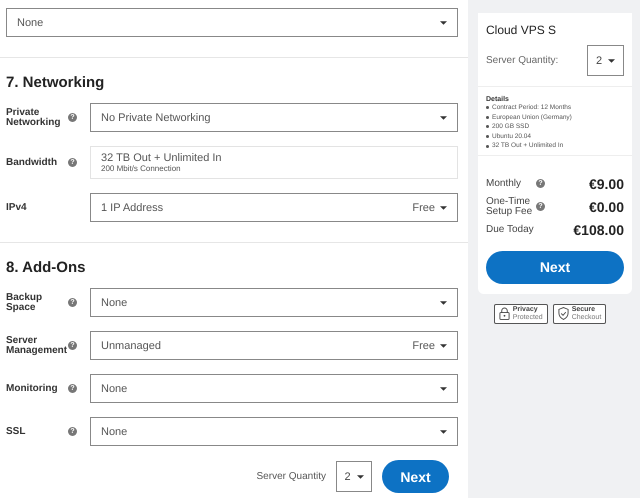  I want to click on field-value: 32 TB Out + Unlimited In, so click(162, 158).